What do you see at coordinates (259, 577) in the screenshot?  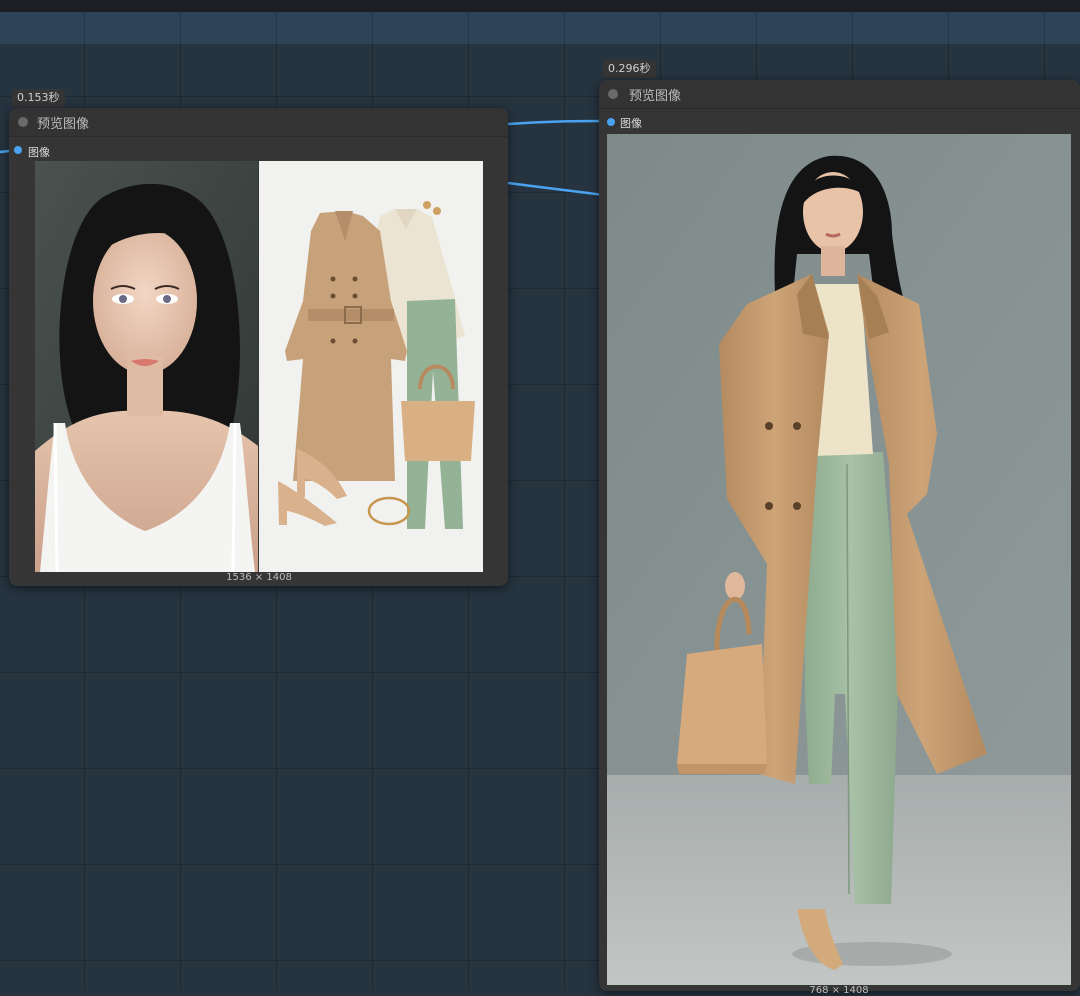 I see `image-size-label: 1536 × 1408` at bounding box center [259, 577].